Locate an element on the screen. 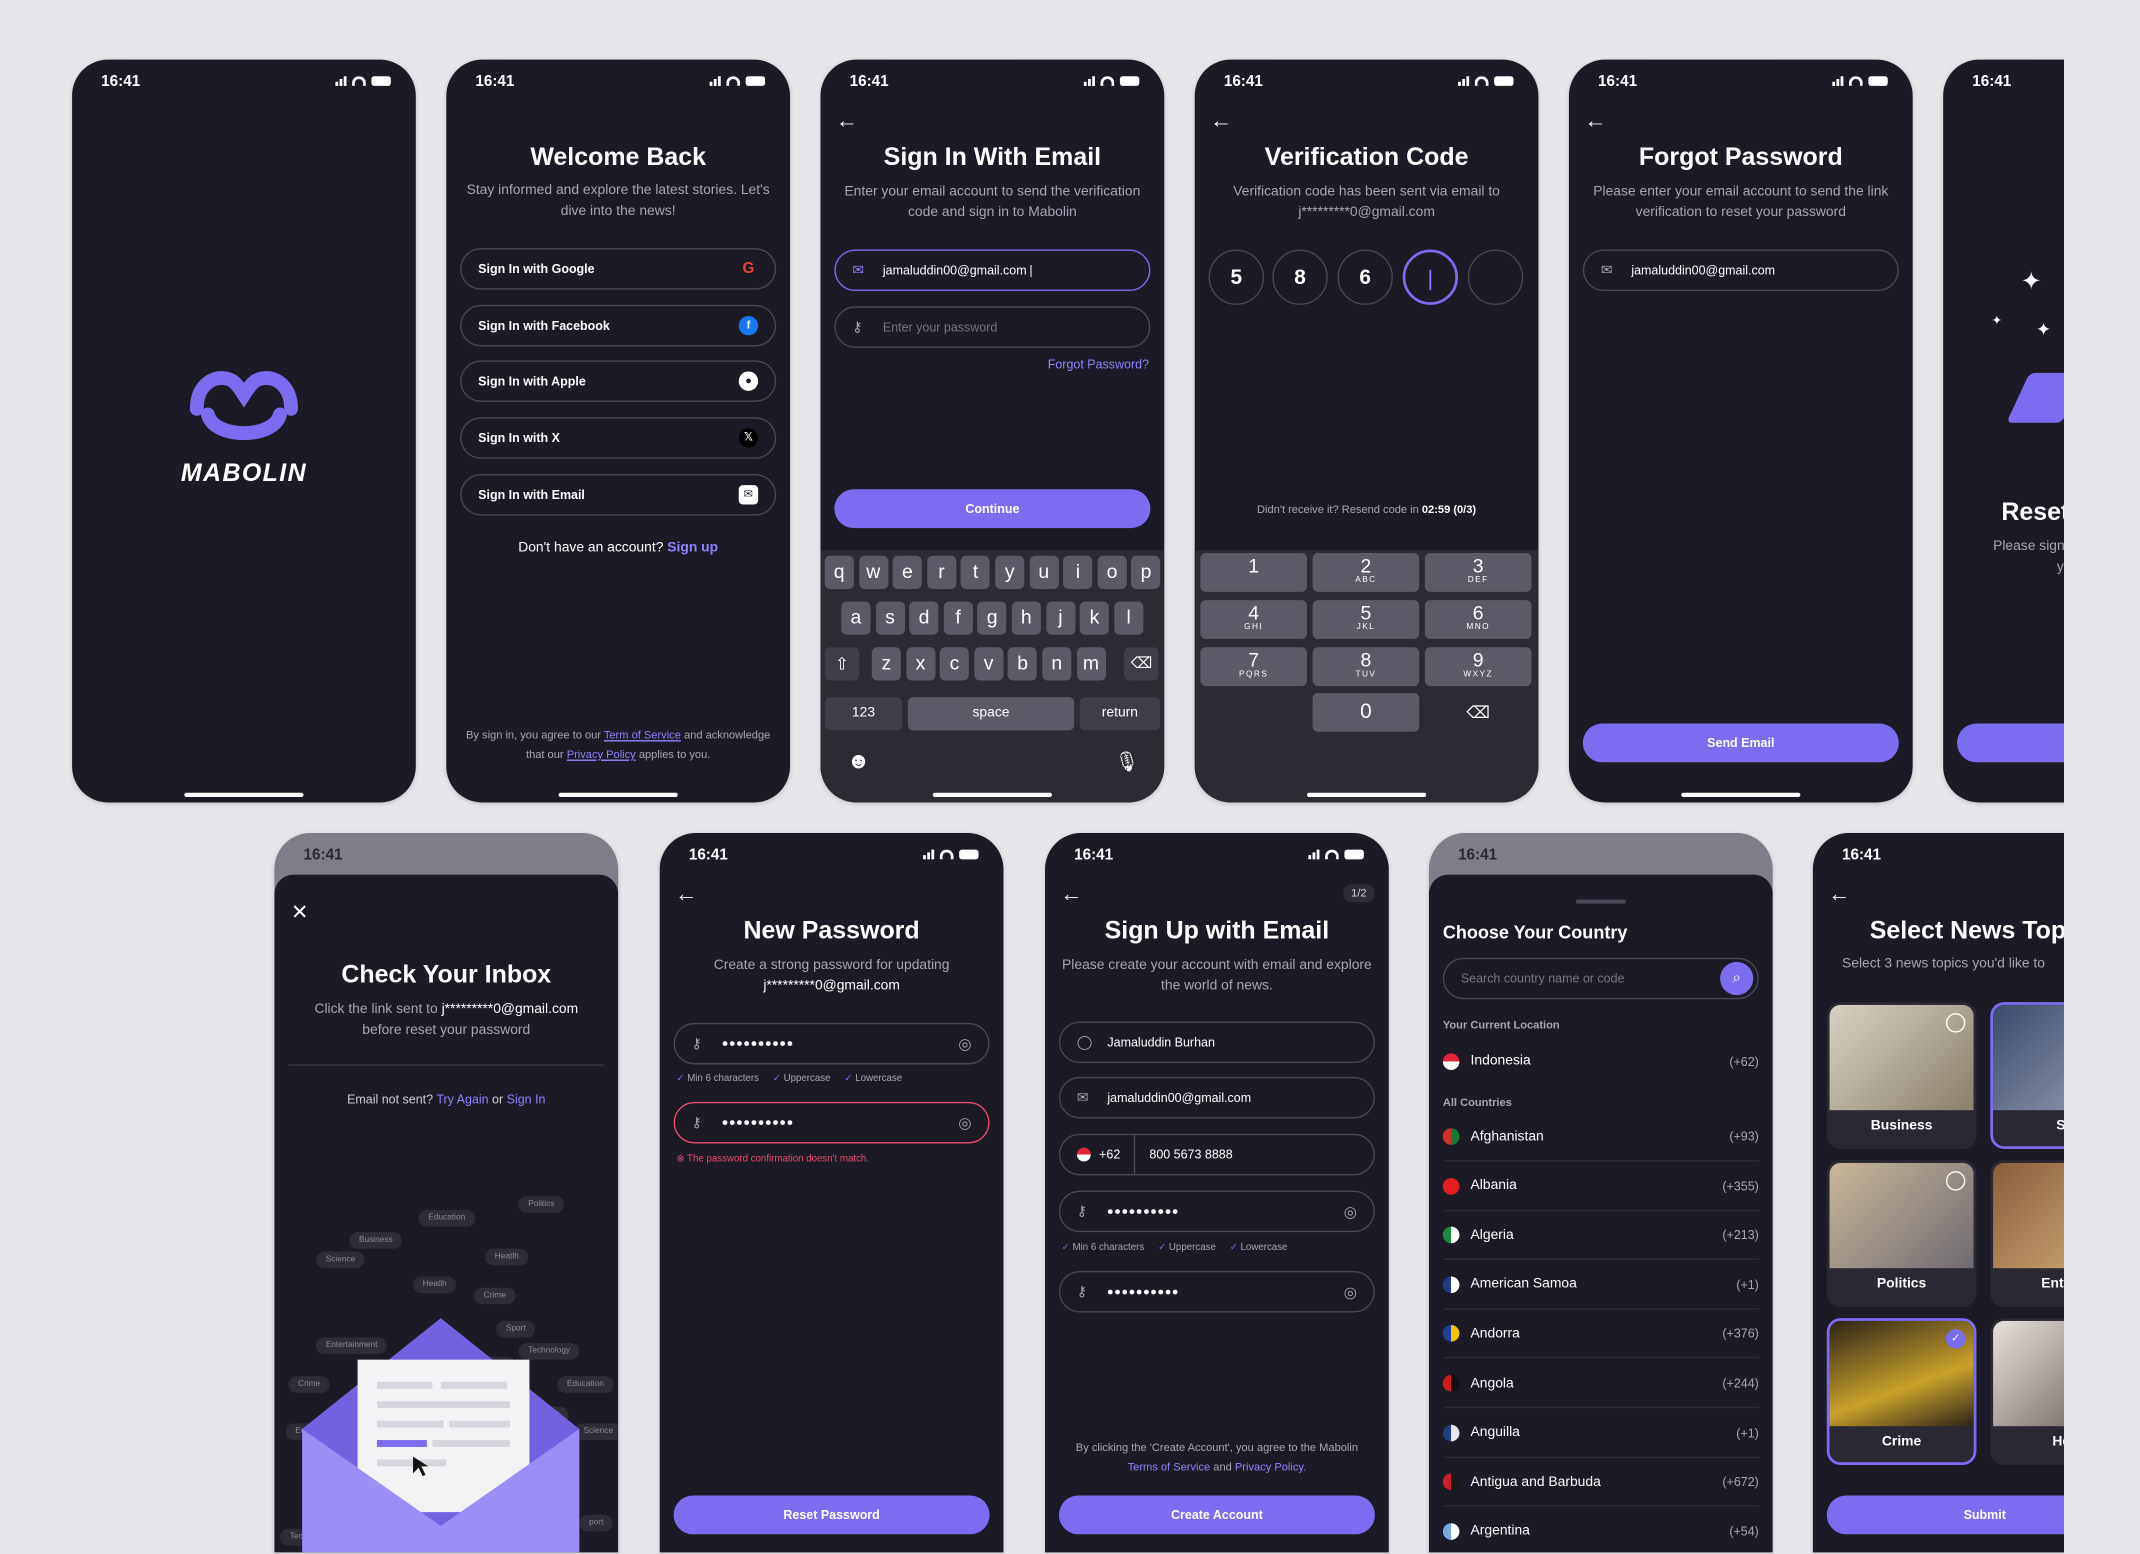  key-a: a is located at coordinates (856, 618).